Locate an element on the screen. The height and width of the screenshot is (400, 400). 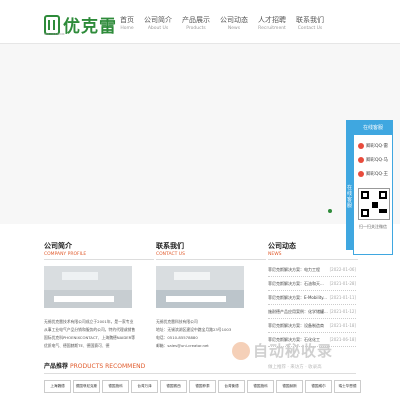
qq-contact-label: 卿彩QQ·雷 is located at coordinates (377, 146).